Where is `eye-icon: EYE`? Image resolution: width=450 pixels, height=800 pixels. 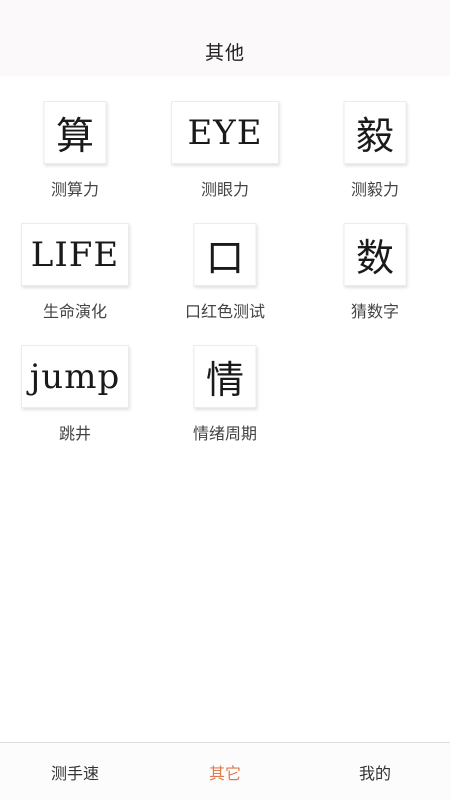
eye-icon: EYE is located at coordinates (225, 132).